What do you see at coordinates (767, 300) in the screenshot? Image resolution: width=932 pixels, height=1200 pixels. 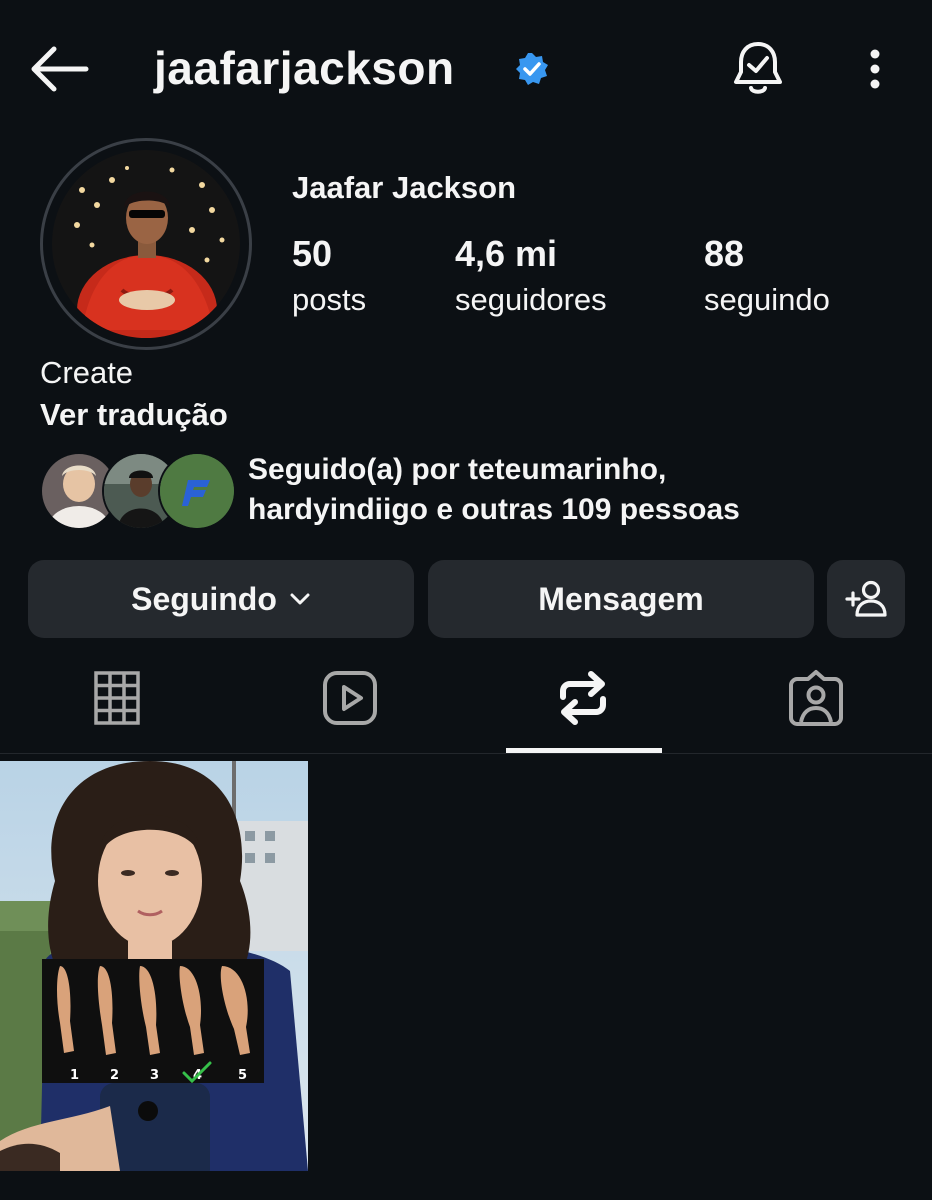 I see `following-label: seguindo` at bounding box center [767, 300].